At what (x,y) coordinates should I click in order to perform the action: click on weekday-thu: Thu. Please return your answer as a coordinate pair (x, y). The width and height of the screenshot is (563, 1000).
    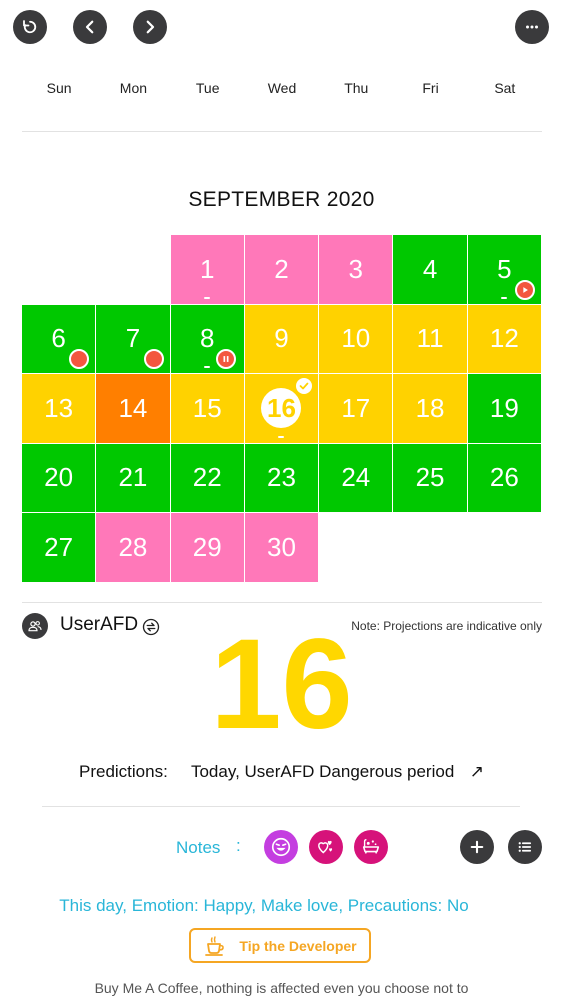
    Looking at the image, I should click on (356, 88).